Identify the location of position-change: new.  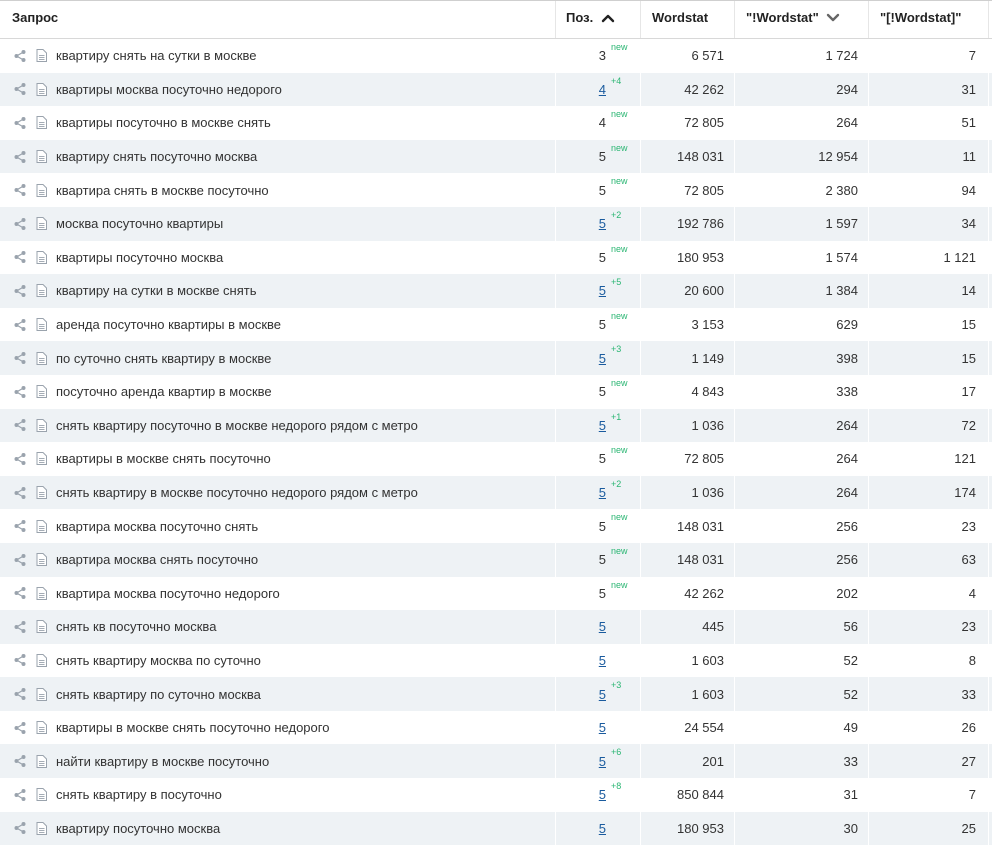
(619, 181).